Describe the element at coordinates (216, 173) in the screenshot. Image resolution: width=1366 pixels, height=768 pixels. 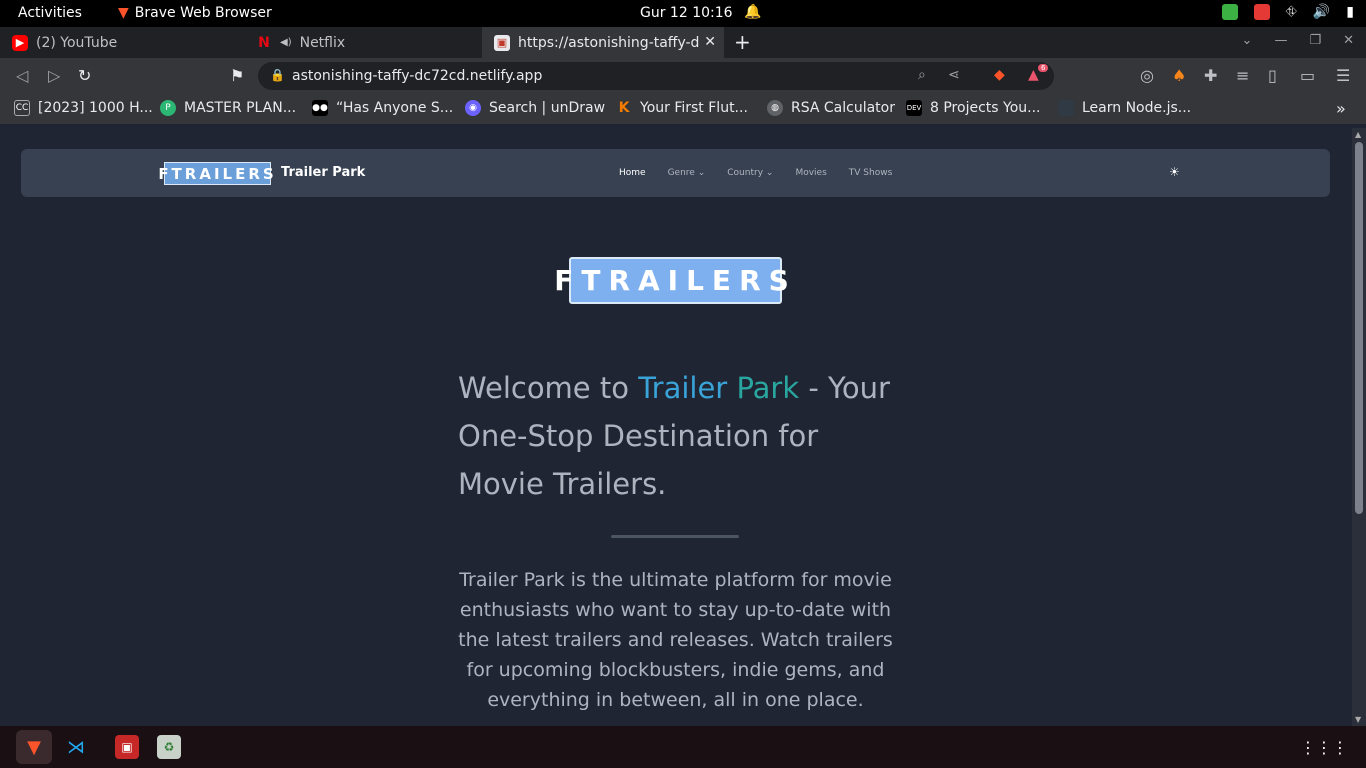
I see `site-logo: FTRAILERS` at that location.